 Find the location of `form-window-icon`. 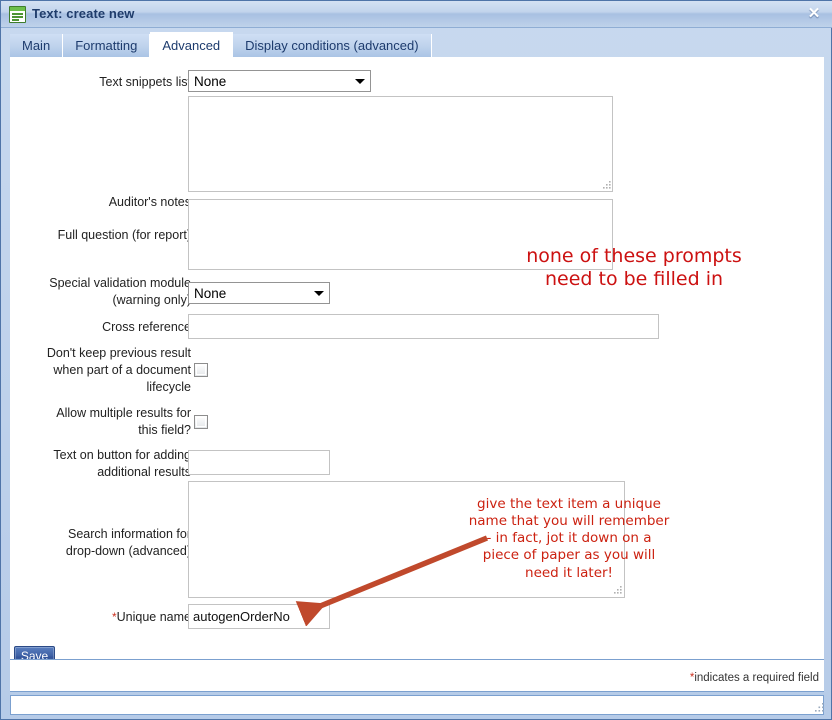

form-window-icon is located at coordinates (17, 14).